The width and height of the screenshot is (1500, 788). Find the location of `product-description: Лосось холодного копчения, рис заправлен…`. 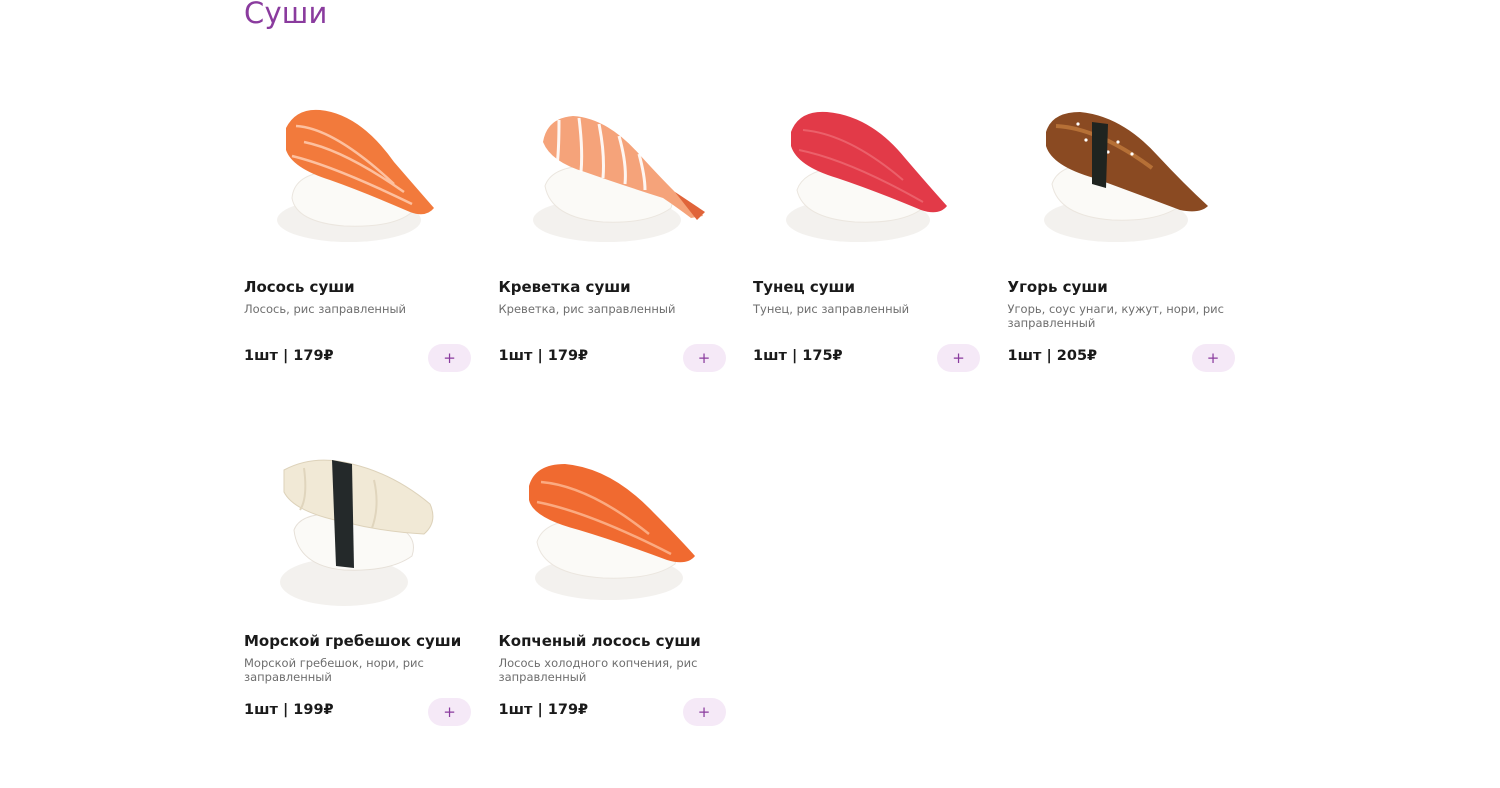

product-description: Лосось холодного копчения, рис заправлен… is located at coordinates (598, 670).